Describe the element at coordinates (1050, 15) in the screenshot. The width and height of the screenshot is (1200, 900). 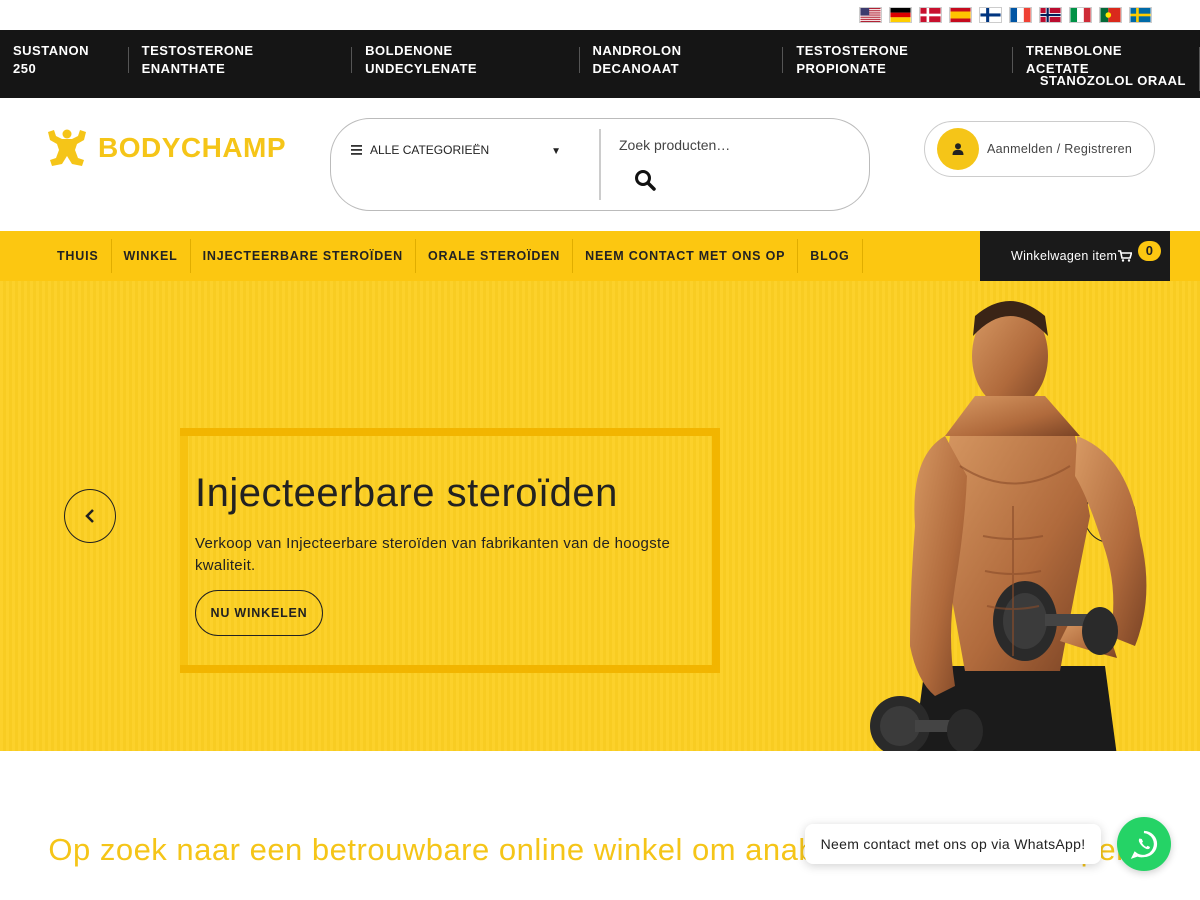
I see `flag-no-icon` at that location.